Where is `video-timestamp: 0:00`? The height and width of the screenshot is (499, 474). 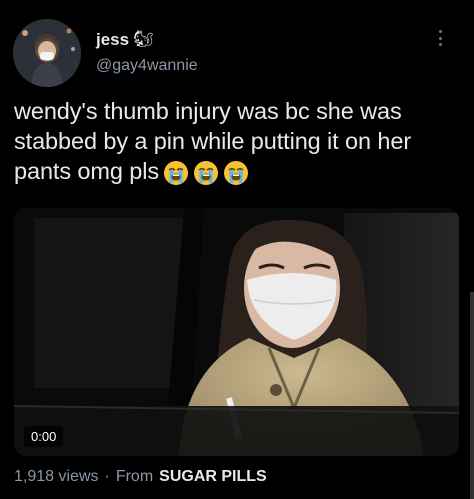
video-timestamp: 0:00 is located at coordinates (44, 436).